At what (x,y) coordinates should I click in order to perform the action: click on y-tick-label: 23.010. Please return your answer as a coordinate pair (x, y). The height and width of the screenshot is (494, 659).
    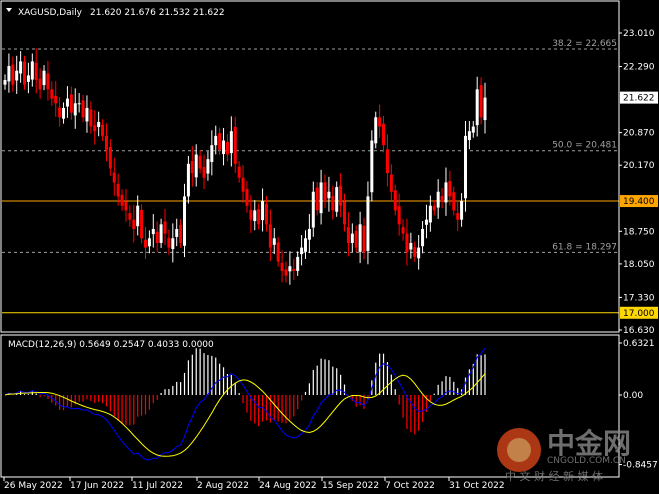
    Looking at the image, I should click on (639, 34).